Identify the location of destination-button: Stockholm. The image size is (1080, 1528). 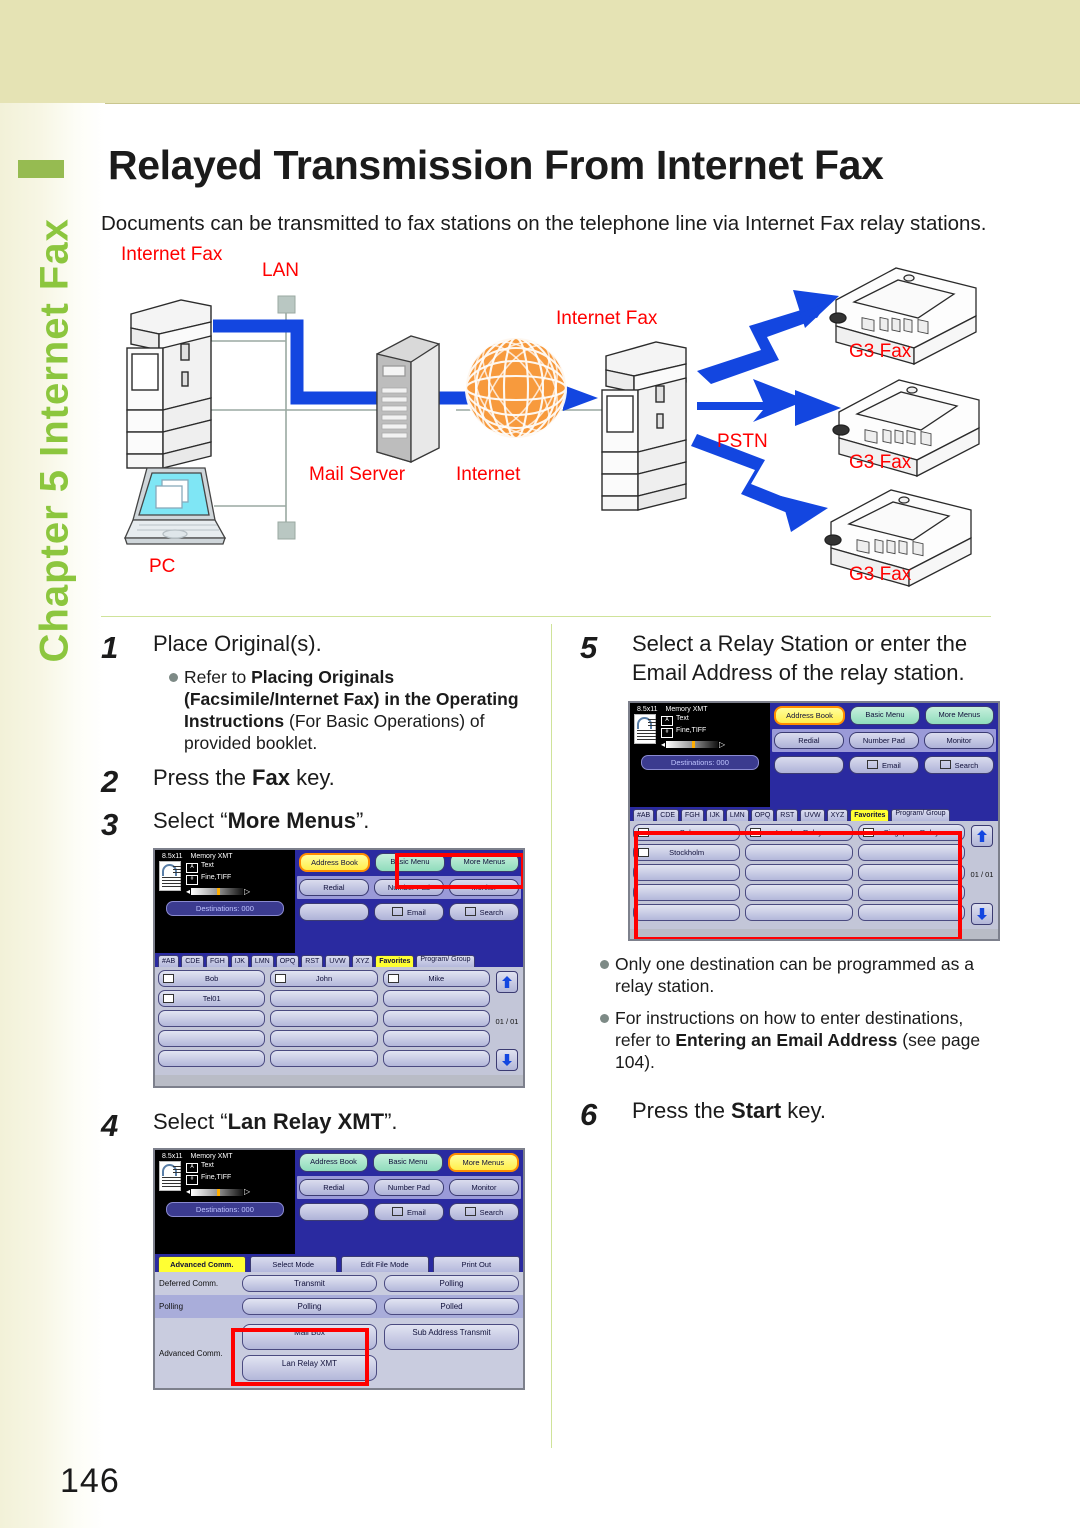
(687, 853).